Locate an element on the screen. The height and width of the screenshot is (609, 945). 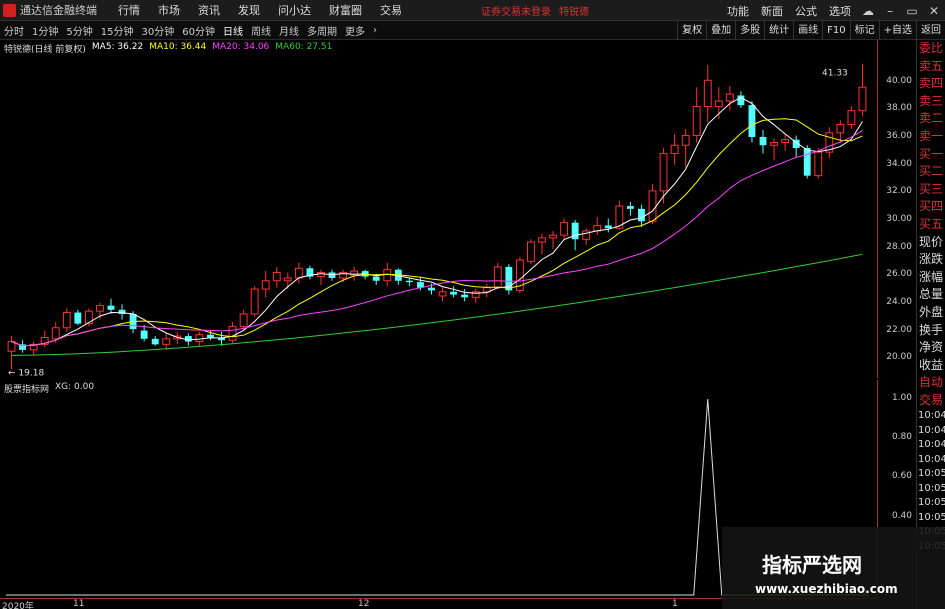
period-intraday: 分时 is located at coordinates (14, 30).